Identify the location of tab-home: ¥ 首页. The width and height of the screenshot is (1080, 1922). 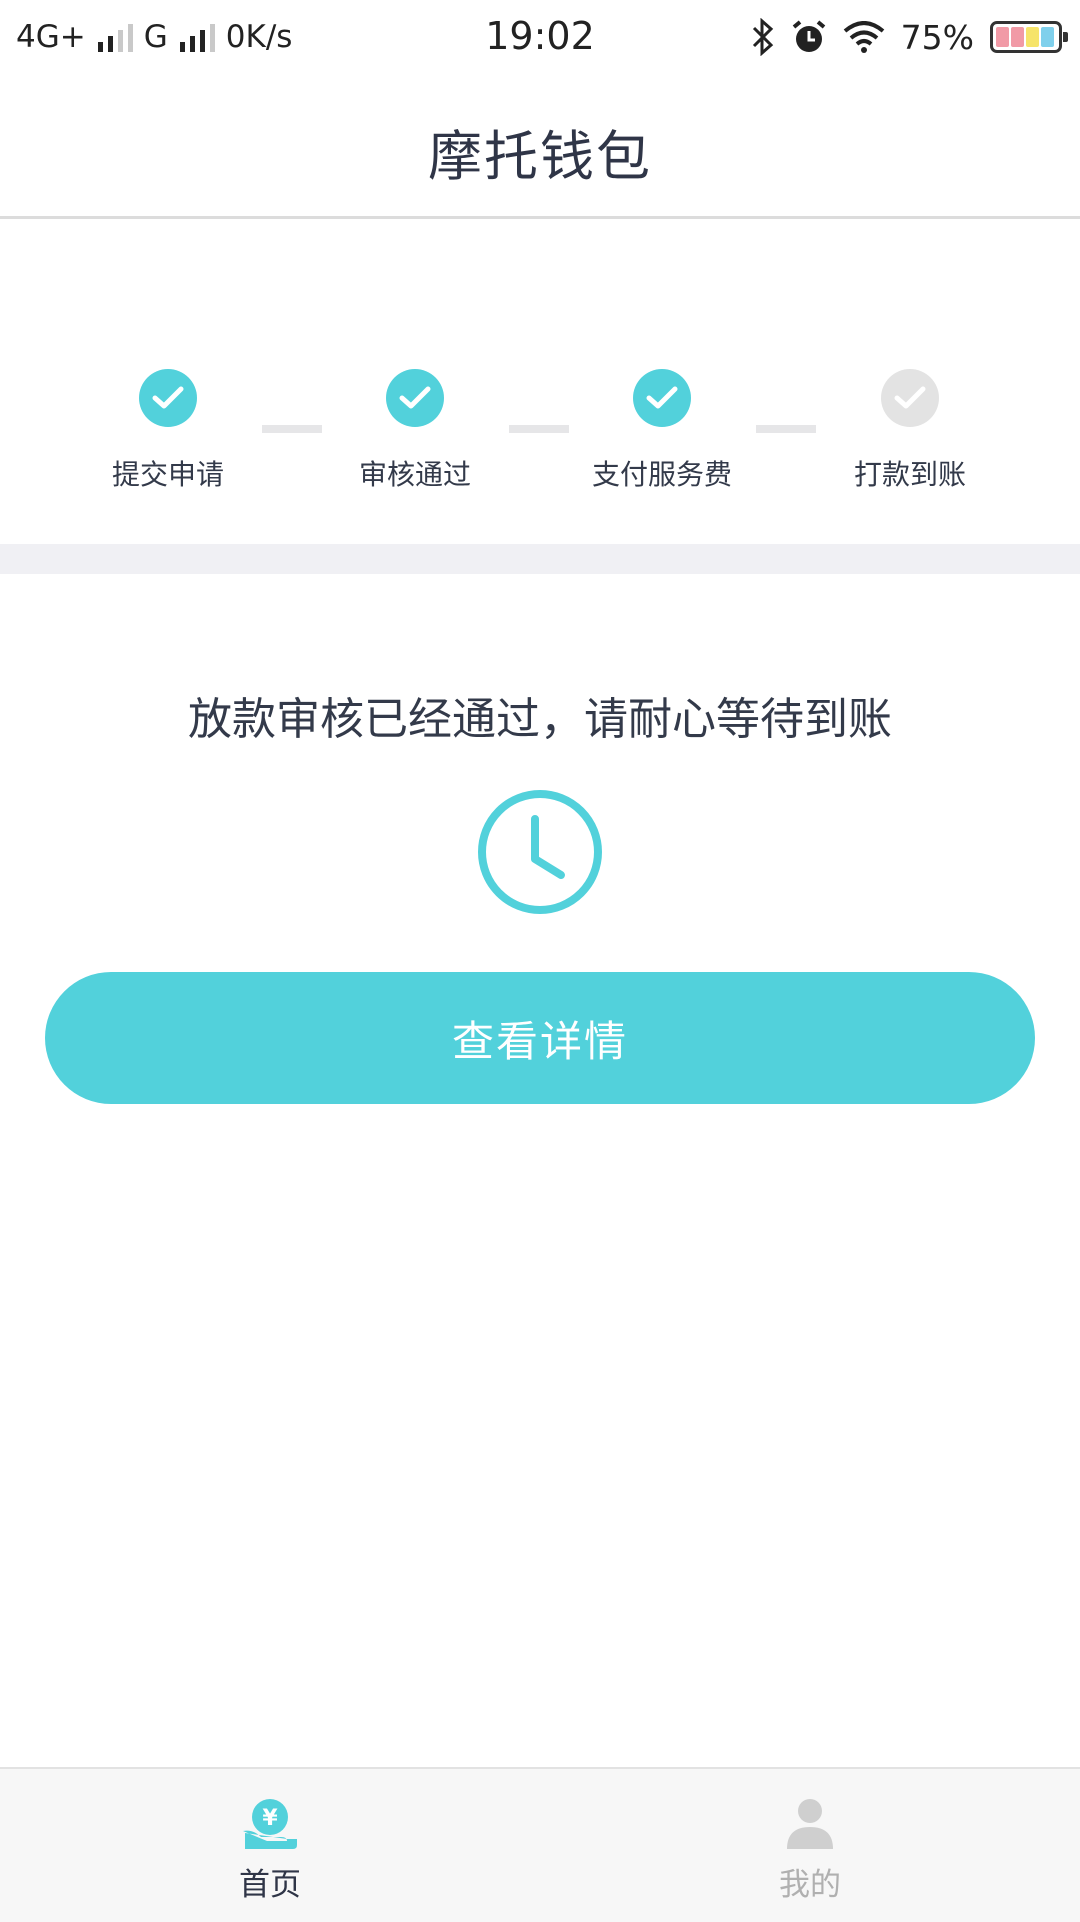
(270, 1849).